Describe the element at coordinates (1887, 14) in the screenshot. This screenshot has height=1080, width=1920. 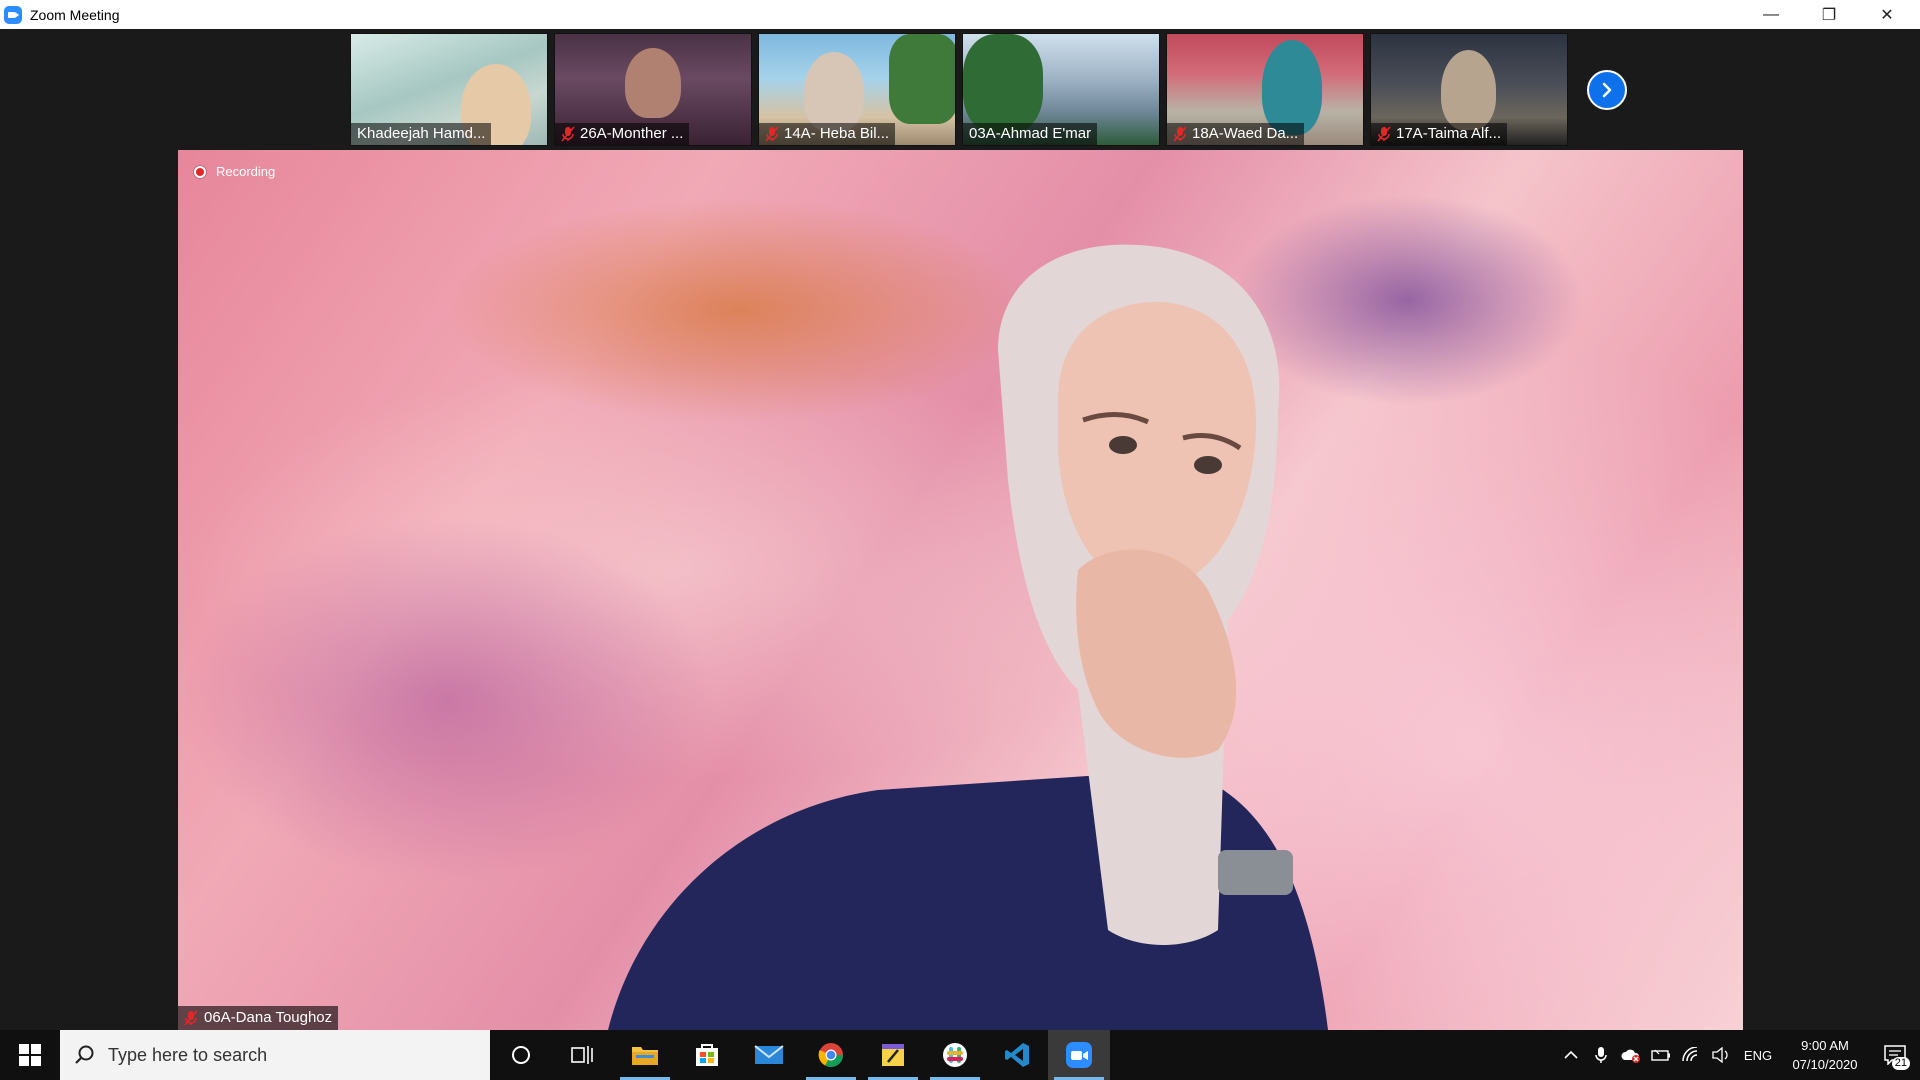
I see `close-button: ✕` at that location.